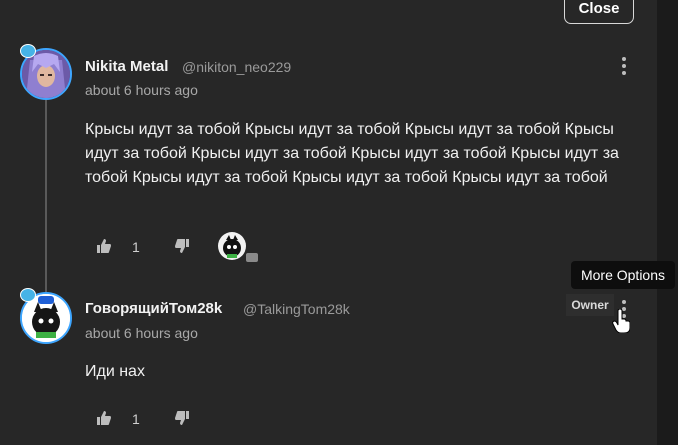 Image resolution: width=678 pixels, height=445 pixels. I want to click on more-options-icon, so click(624, 66).